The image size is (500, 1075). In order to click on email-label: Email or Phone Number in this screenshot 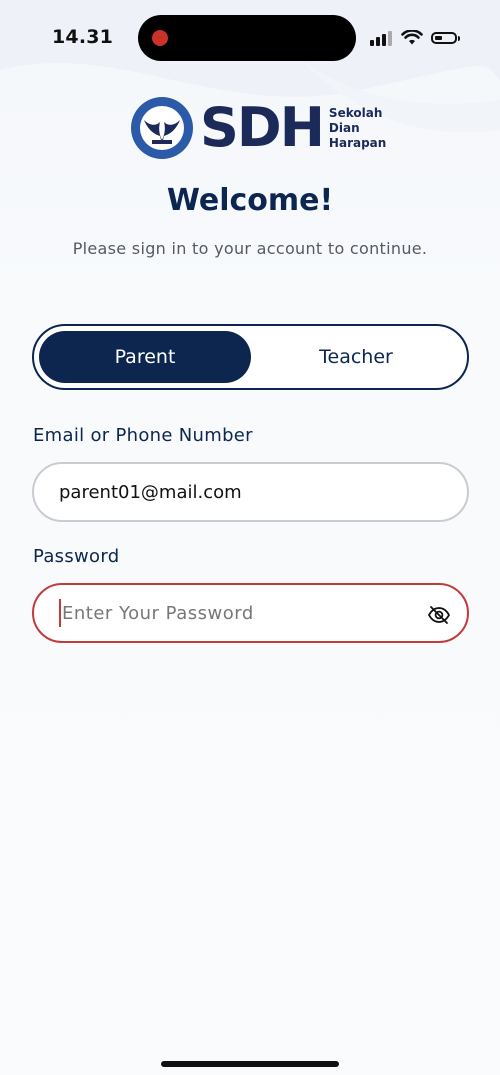, I will do `click(143, 435)`.